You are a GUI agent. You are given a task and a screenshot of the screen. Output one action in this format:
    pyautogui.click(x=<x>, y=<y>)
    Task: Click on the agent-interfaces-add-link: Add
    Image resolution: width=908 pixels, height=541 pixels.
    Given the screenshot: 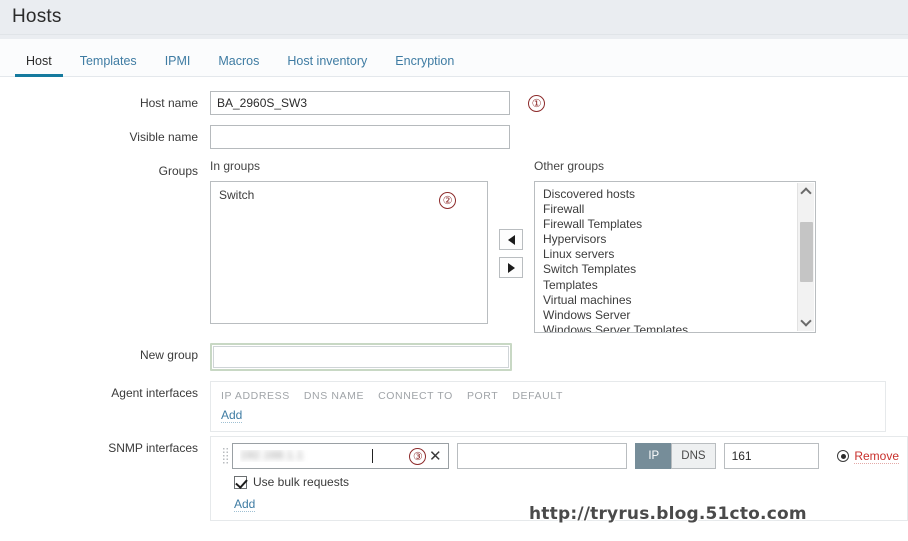 What is the action you would take?
    pyautogui.click(x=232, y=415)
    